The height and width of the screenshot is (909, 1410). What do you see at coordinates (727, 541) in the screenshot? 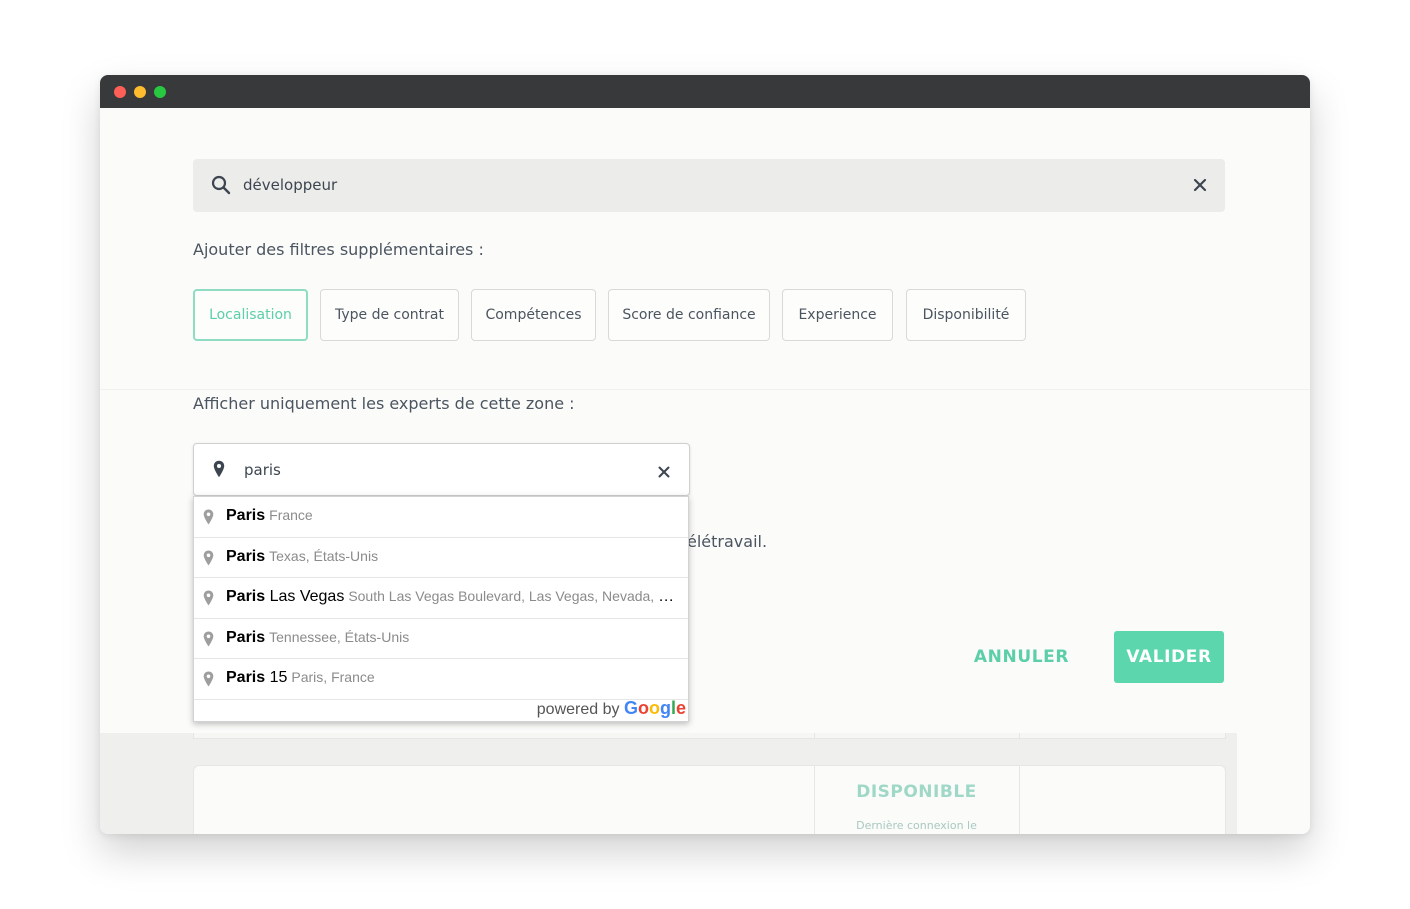
I see `remote-work-text: élétravail.` at bounding box center [727, 541].